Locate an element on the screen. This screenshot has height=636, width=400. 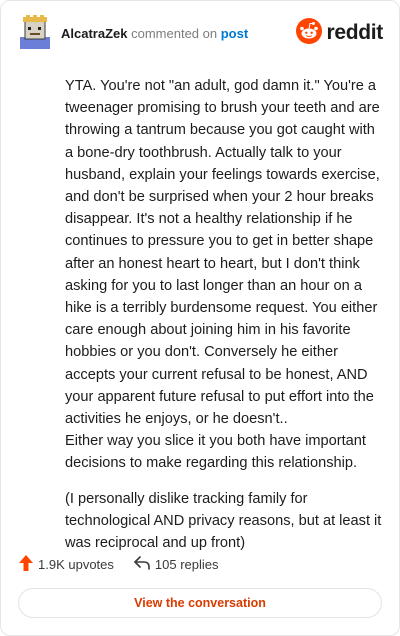
upvote-button: 1.9K upvotes is located at coordinates (66, 564).